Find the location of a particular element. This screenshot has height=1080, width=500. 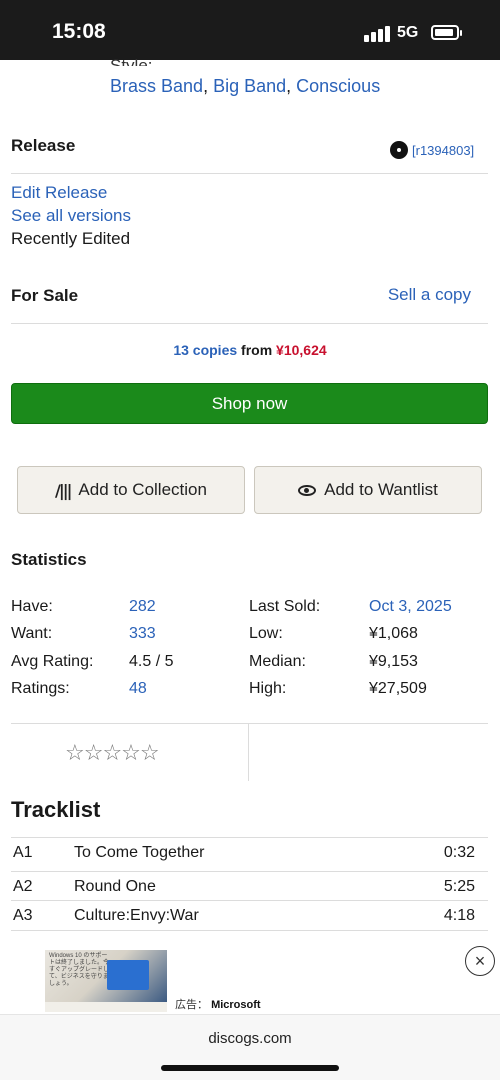

release-id-badge: [r1394803] is located at coordinates (432, 150).